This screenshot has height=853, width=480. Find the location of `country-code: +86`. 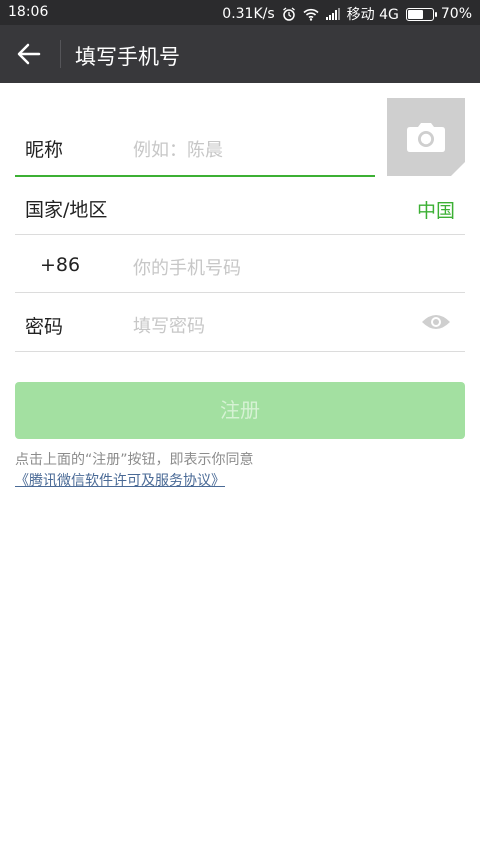

country-code: +86 is located at coordinates (60, 265).